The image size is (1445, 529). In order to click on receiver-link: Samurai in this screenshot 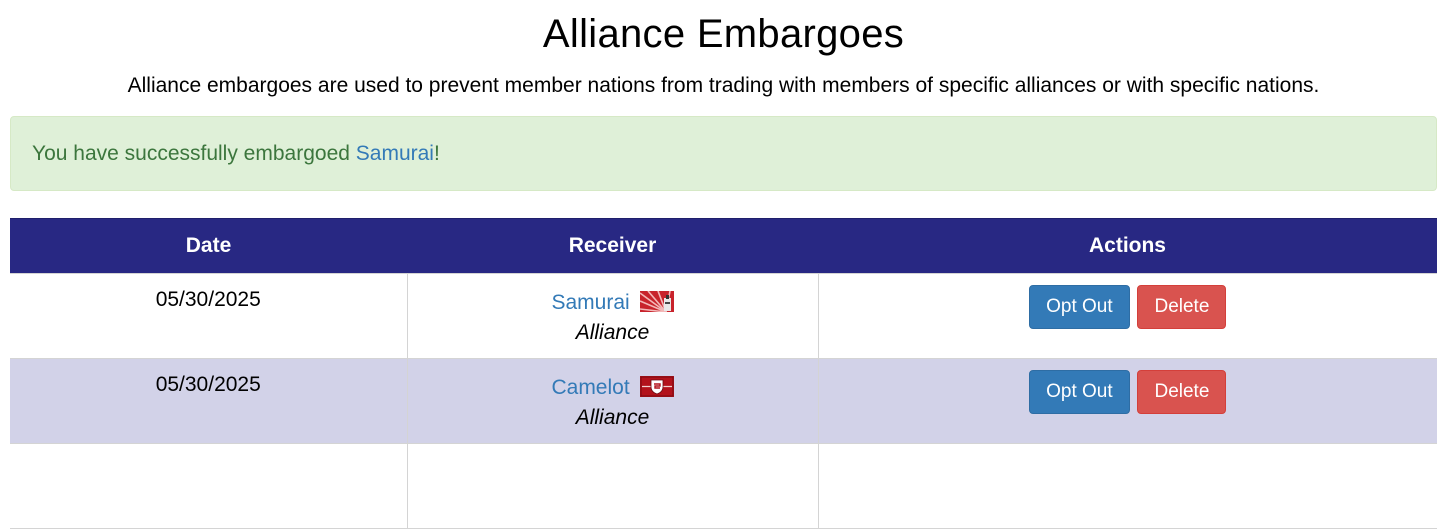, I will do `click(590, 302)`.